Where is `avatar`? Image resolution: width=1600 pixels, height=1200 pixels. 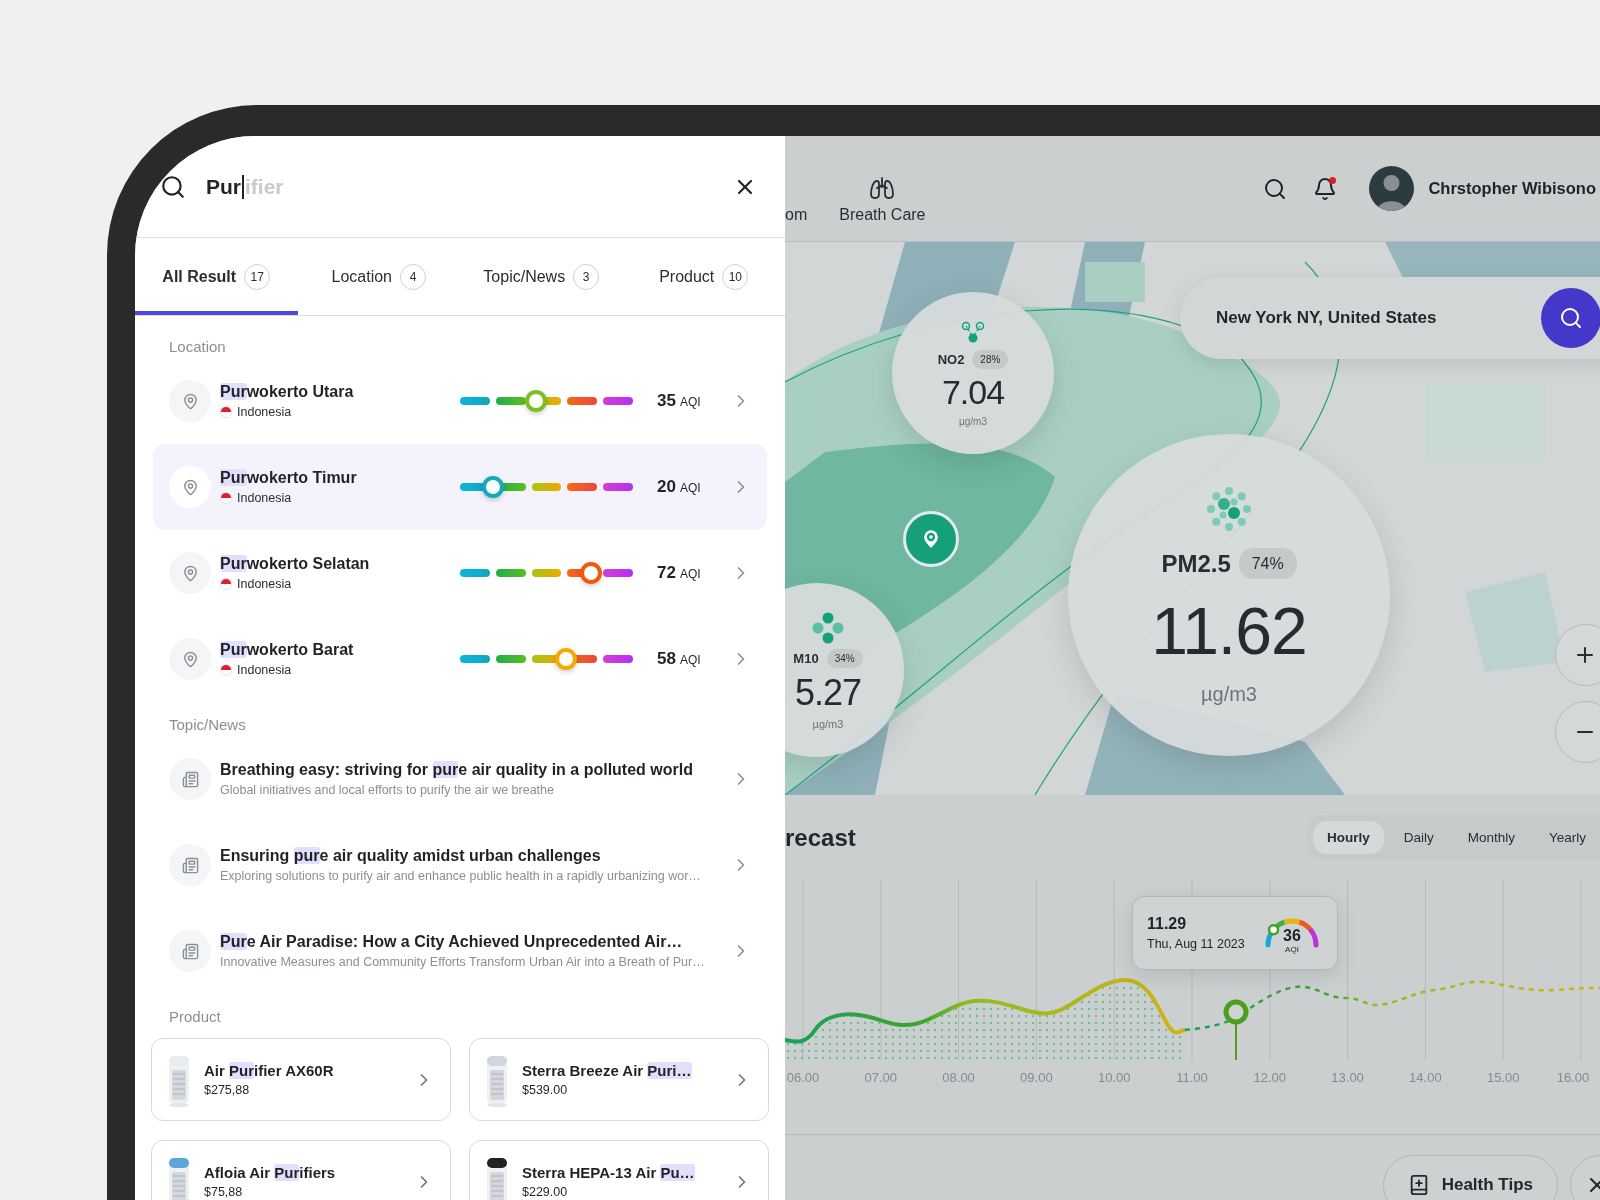
avatar is located at coordinates (1392, 188).